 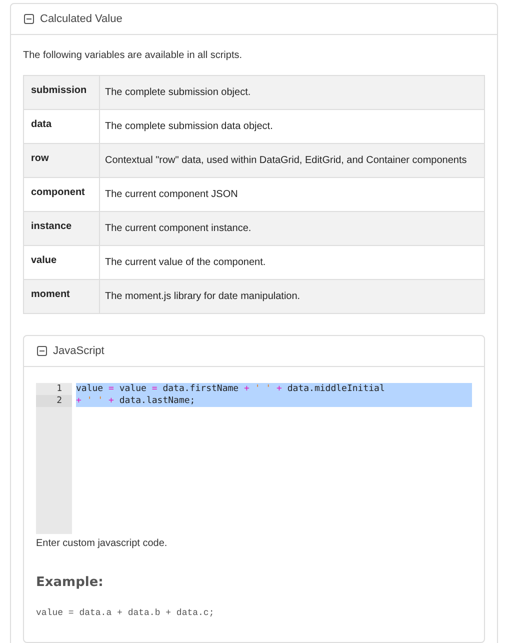 What do you see at coordinates (62, 93) in the screenshot?
I see `variable-name: submission` at bounding box center [62, 93].